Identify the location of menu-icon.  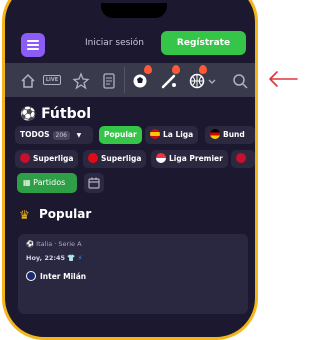
(33, 41).